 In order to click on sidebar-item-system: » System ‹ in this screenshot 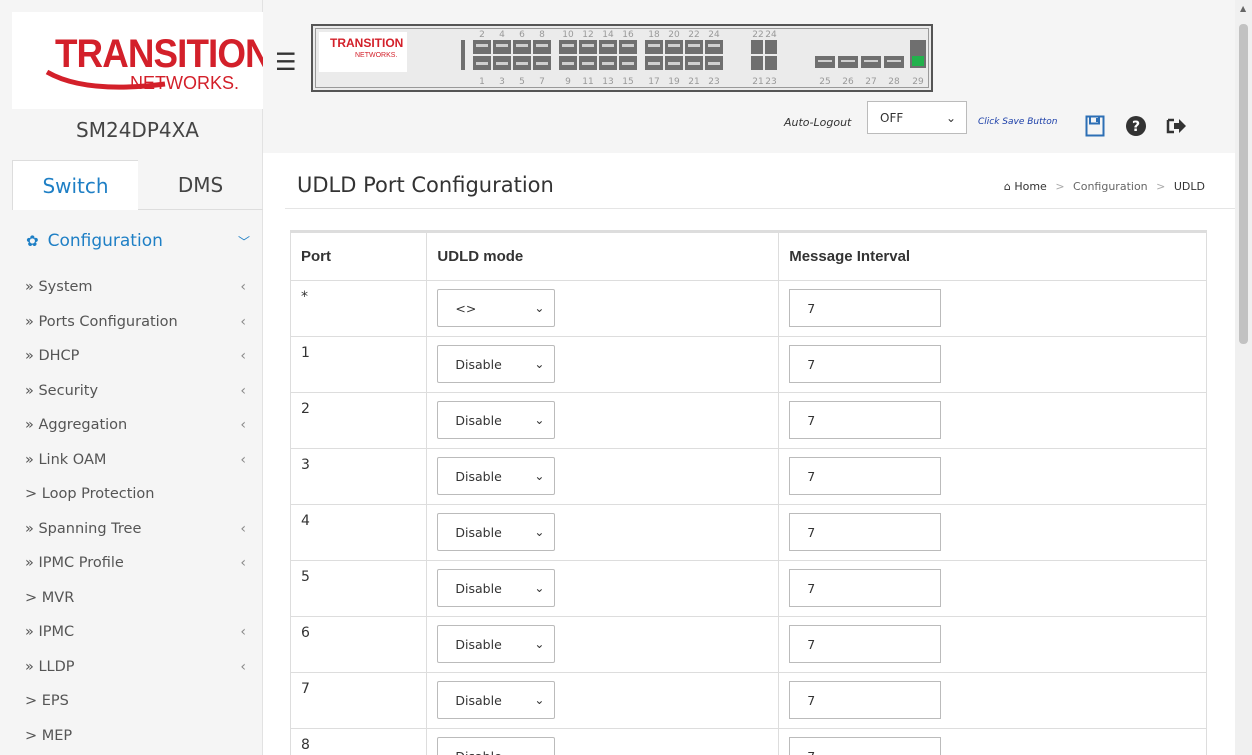, I will do `click(132, 287)`.